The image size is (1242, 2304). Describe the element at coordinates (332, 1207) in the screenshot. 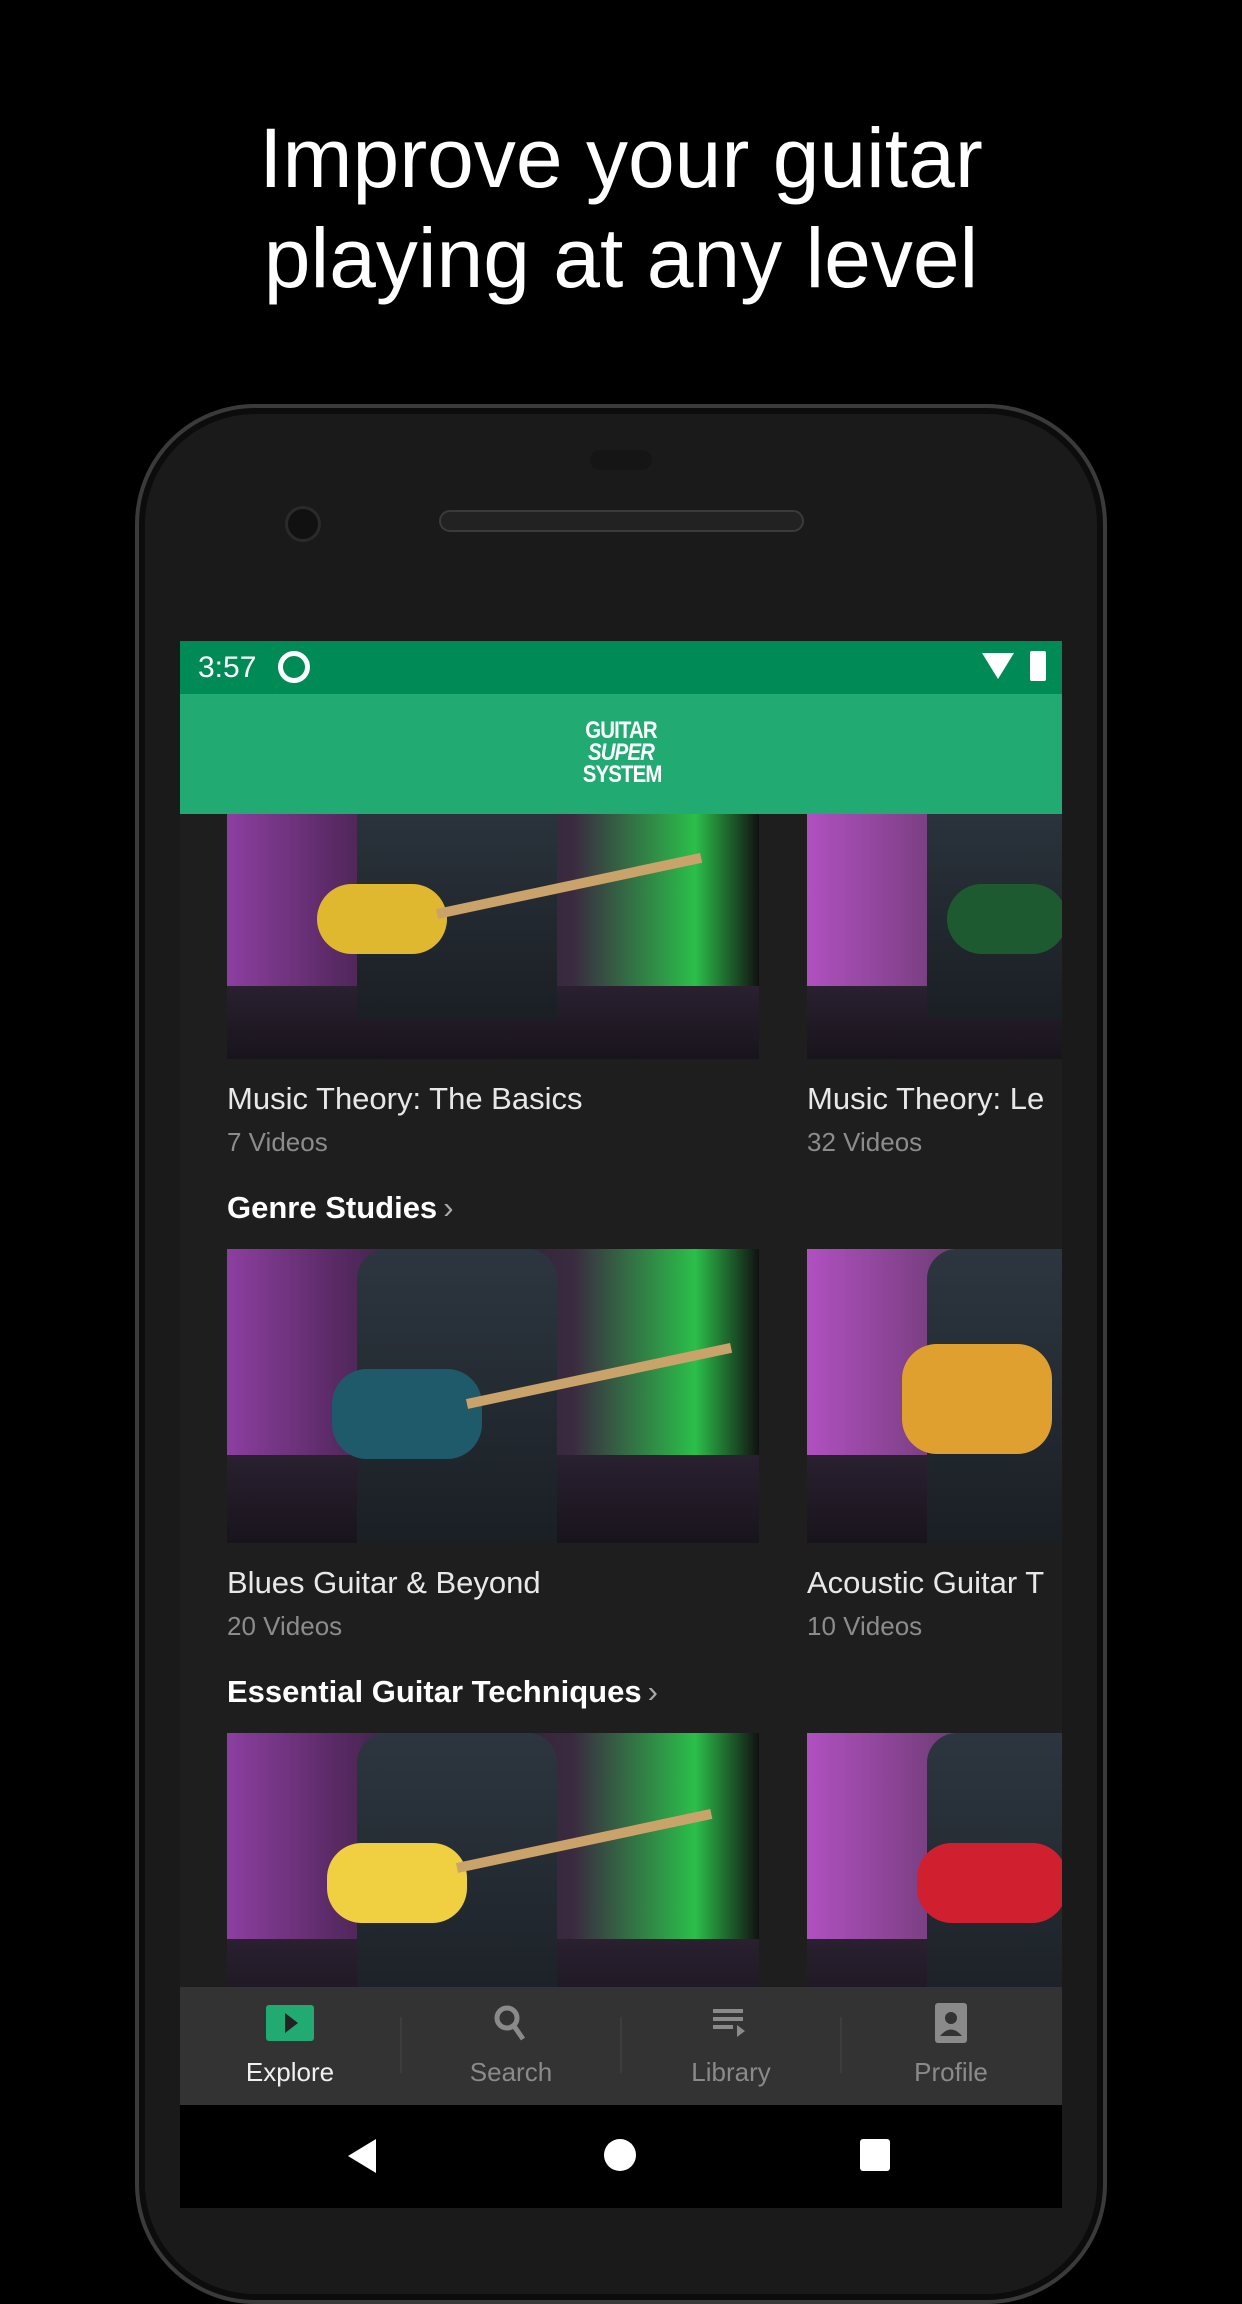

I see `section-title: Genre Studies` at that location.